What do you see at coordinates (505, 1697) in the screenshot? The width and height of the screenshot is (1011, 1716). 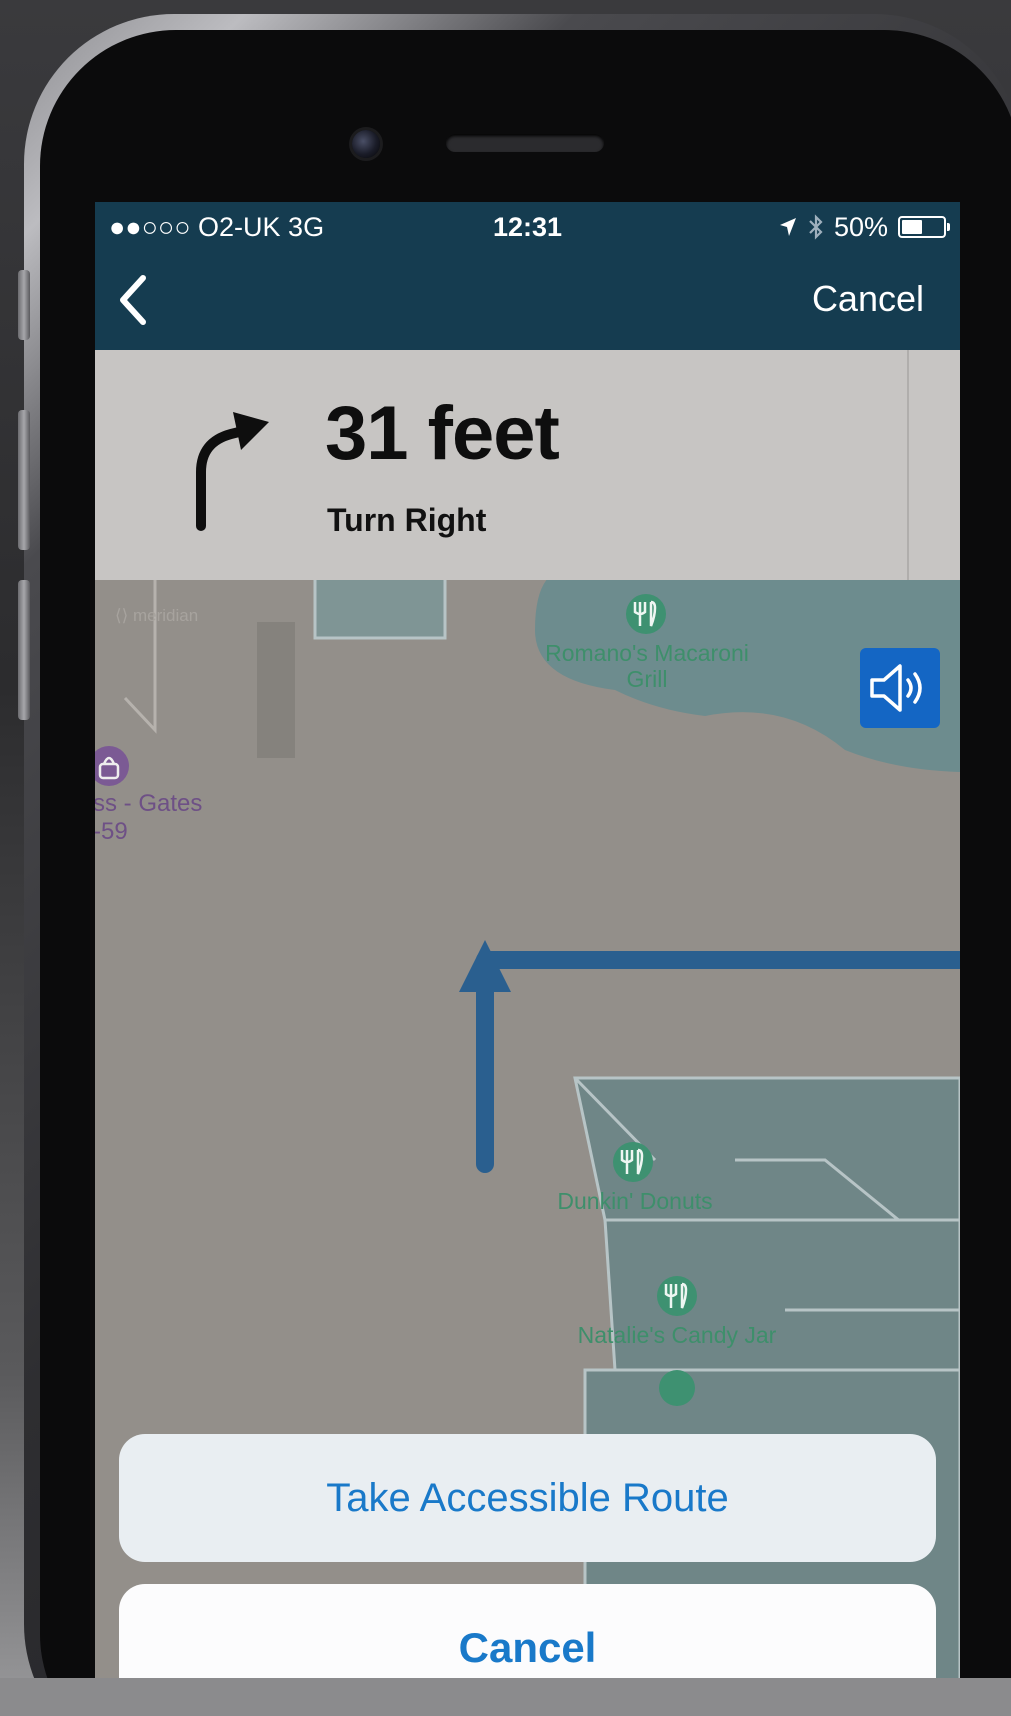 I see `bottom-strip` at bounding box center [505, 1697].